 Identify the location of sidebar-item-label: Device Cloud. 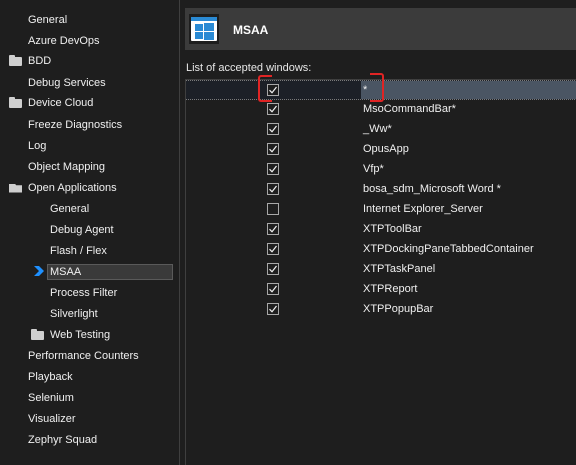
(61, 103).